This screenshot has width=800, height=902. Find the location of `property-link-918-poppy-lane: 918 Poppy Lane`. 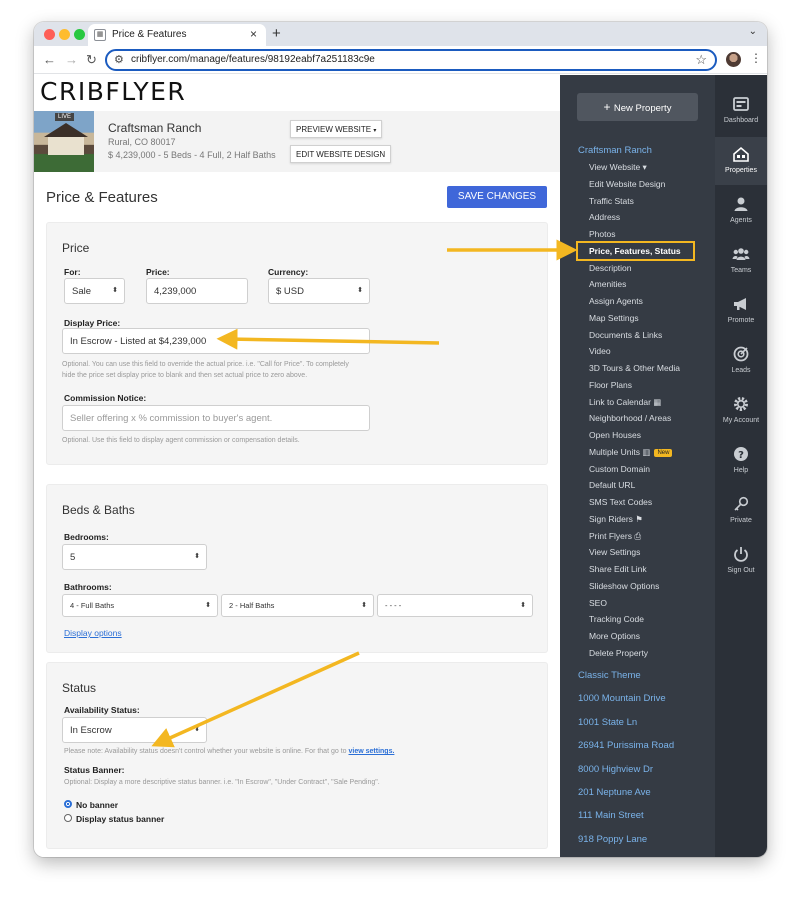

property-link-918-poppy-lane: 918 Poppy Lane is located at coordinates (612, 839).